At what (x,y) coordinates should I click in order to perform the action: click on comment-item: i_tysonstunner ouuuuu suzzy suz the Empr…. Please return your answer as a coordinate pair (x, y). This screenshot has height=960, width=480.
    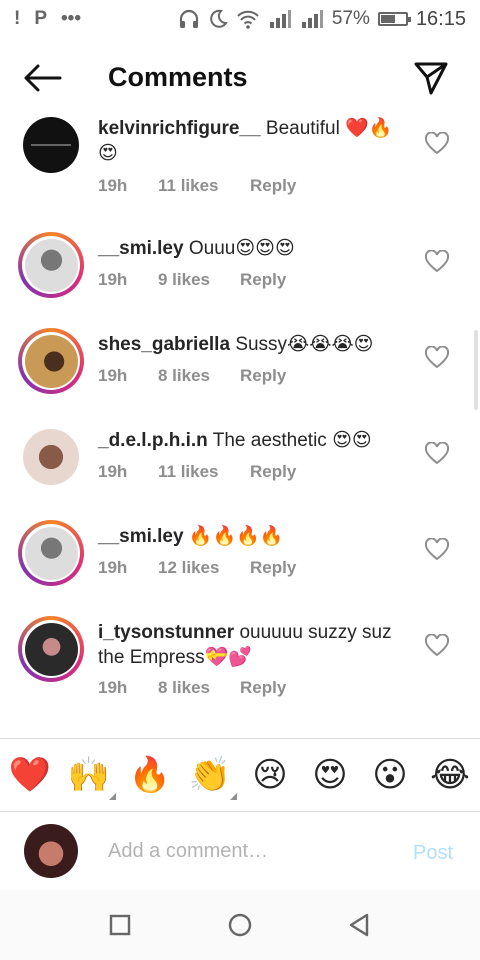
    Looking at the image, I should click on (240, 667).